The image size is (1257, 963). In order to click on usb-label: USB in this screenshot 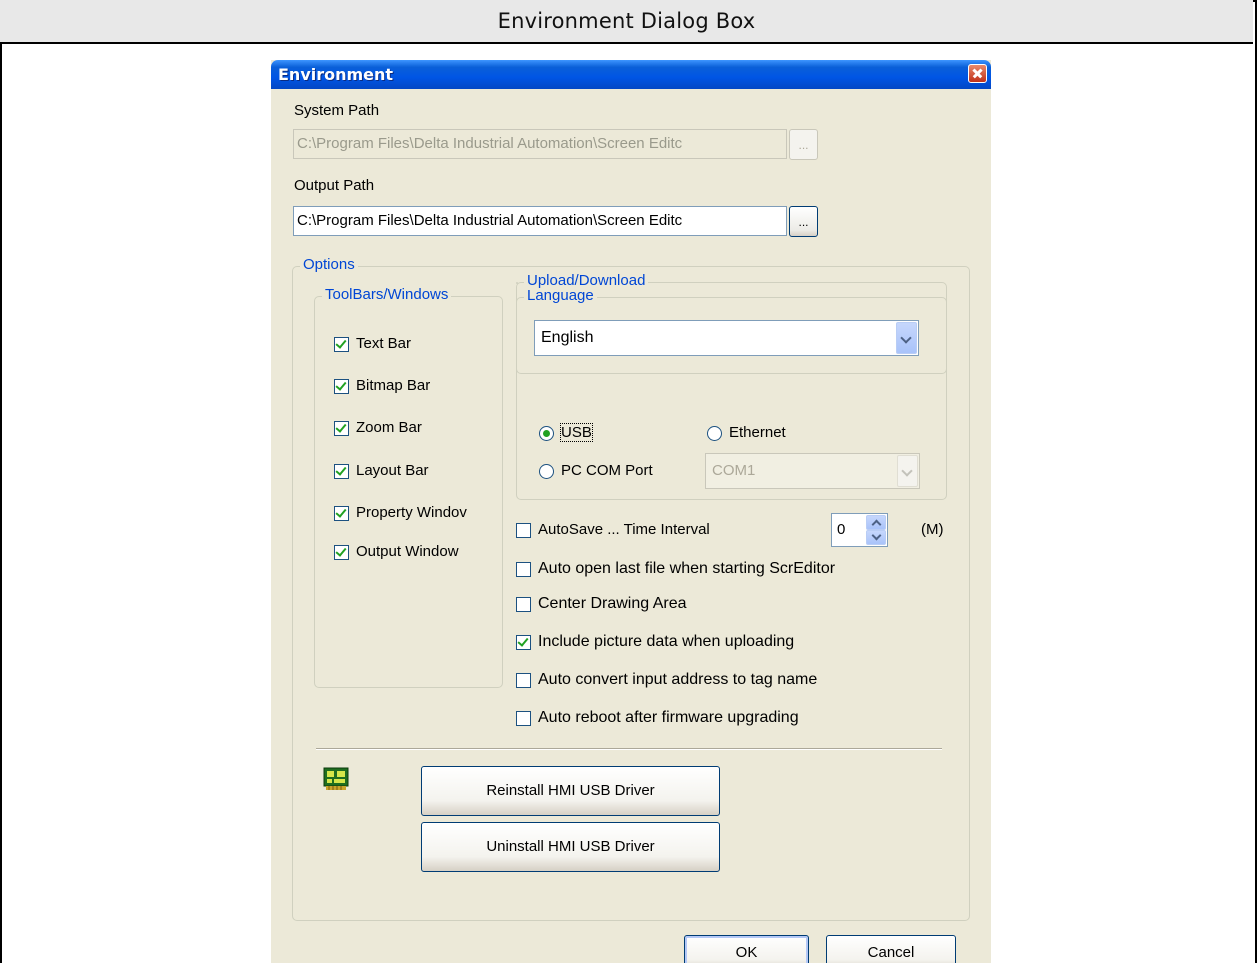, I will do `click(576, 432)`.